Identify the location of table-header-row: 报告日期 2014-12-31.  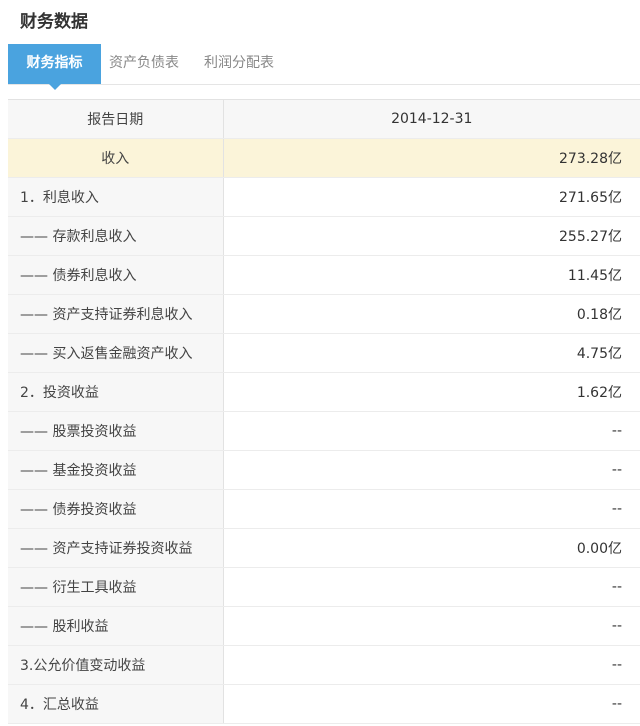
(324, 119).